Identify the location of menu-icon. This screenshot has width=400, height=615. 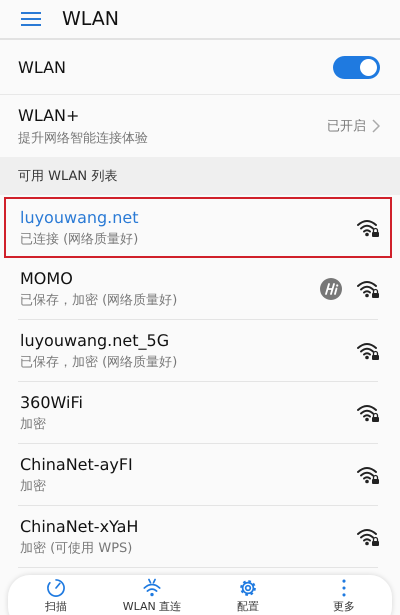
(31, 19).